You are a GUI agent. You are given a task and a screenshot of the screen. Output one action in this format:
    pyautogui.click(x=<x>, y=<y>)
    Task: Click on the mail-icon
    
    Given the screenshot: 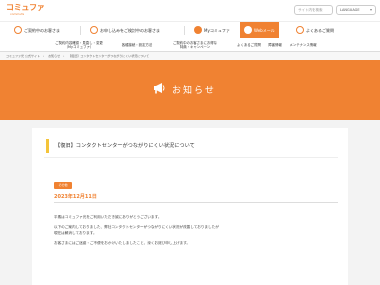 What is the action you would take?
    pyautogui.click(x=248, y=30)
    